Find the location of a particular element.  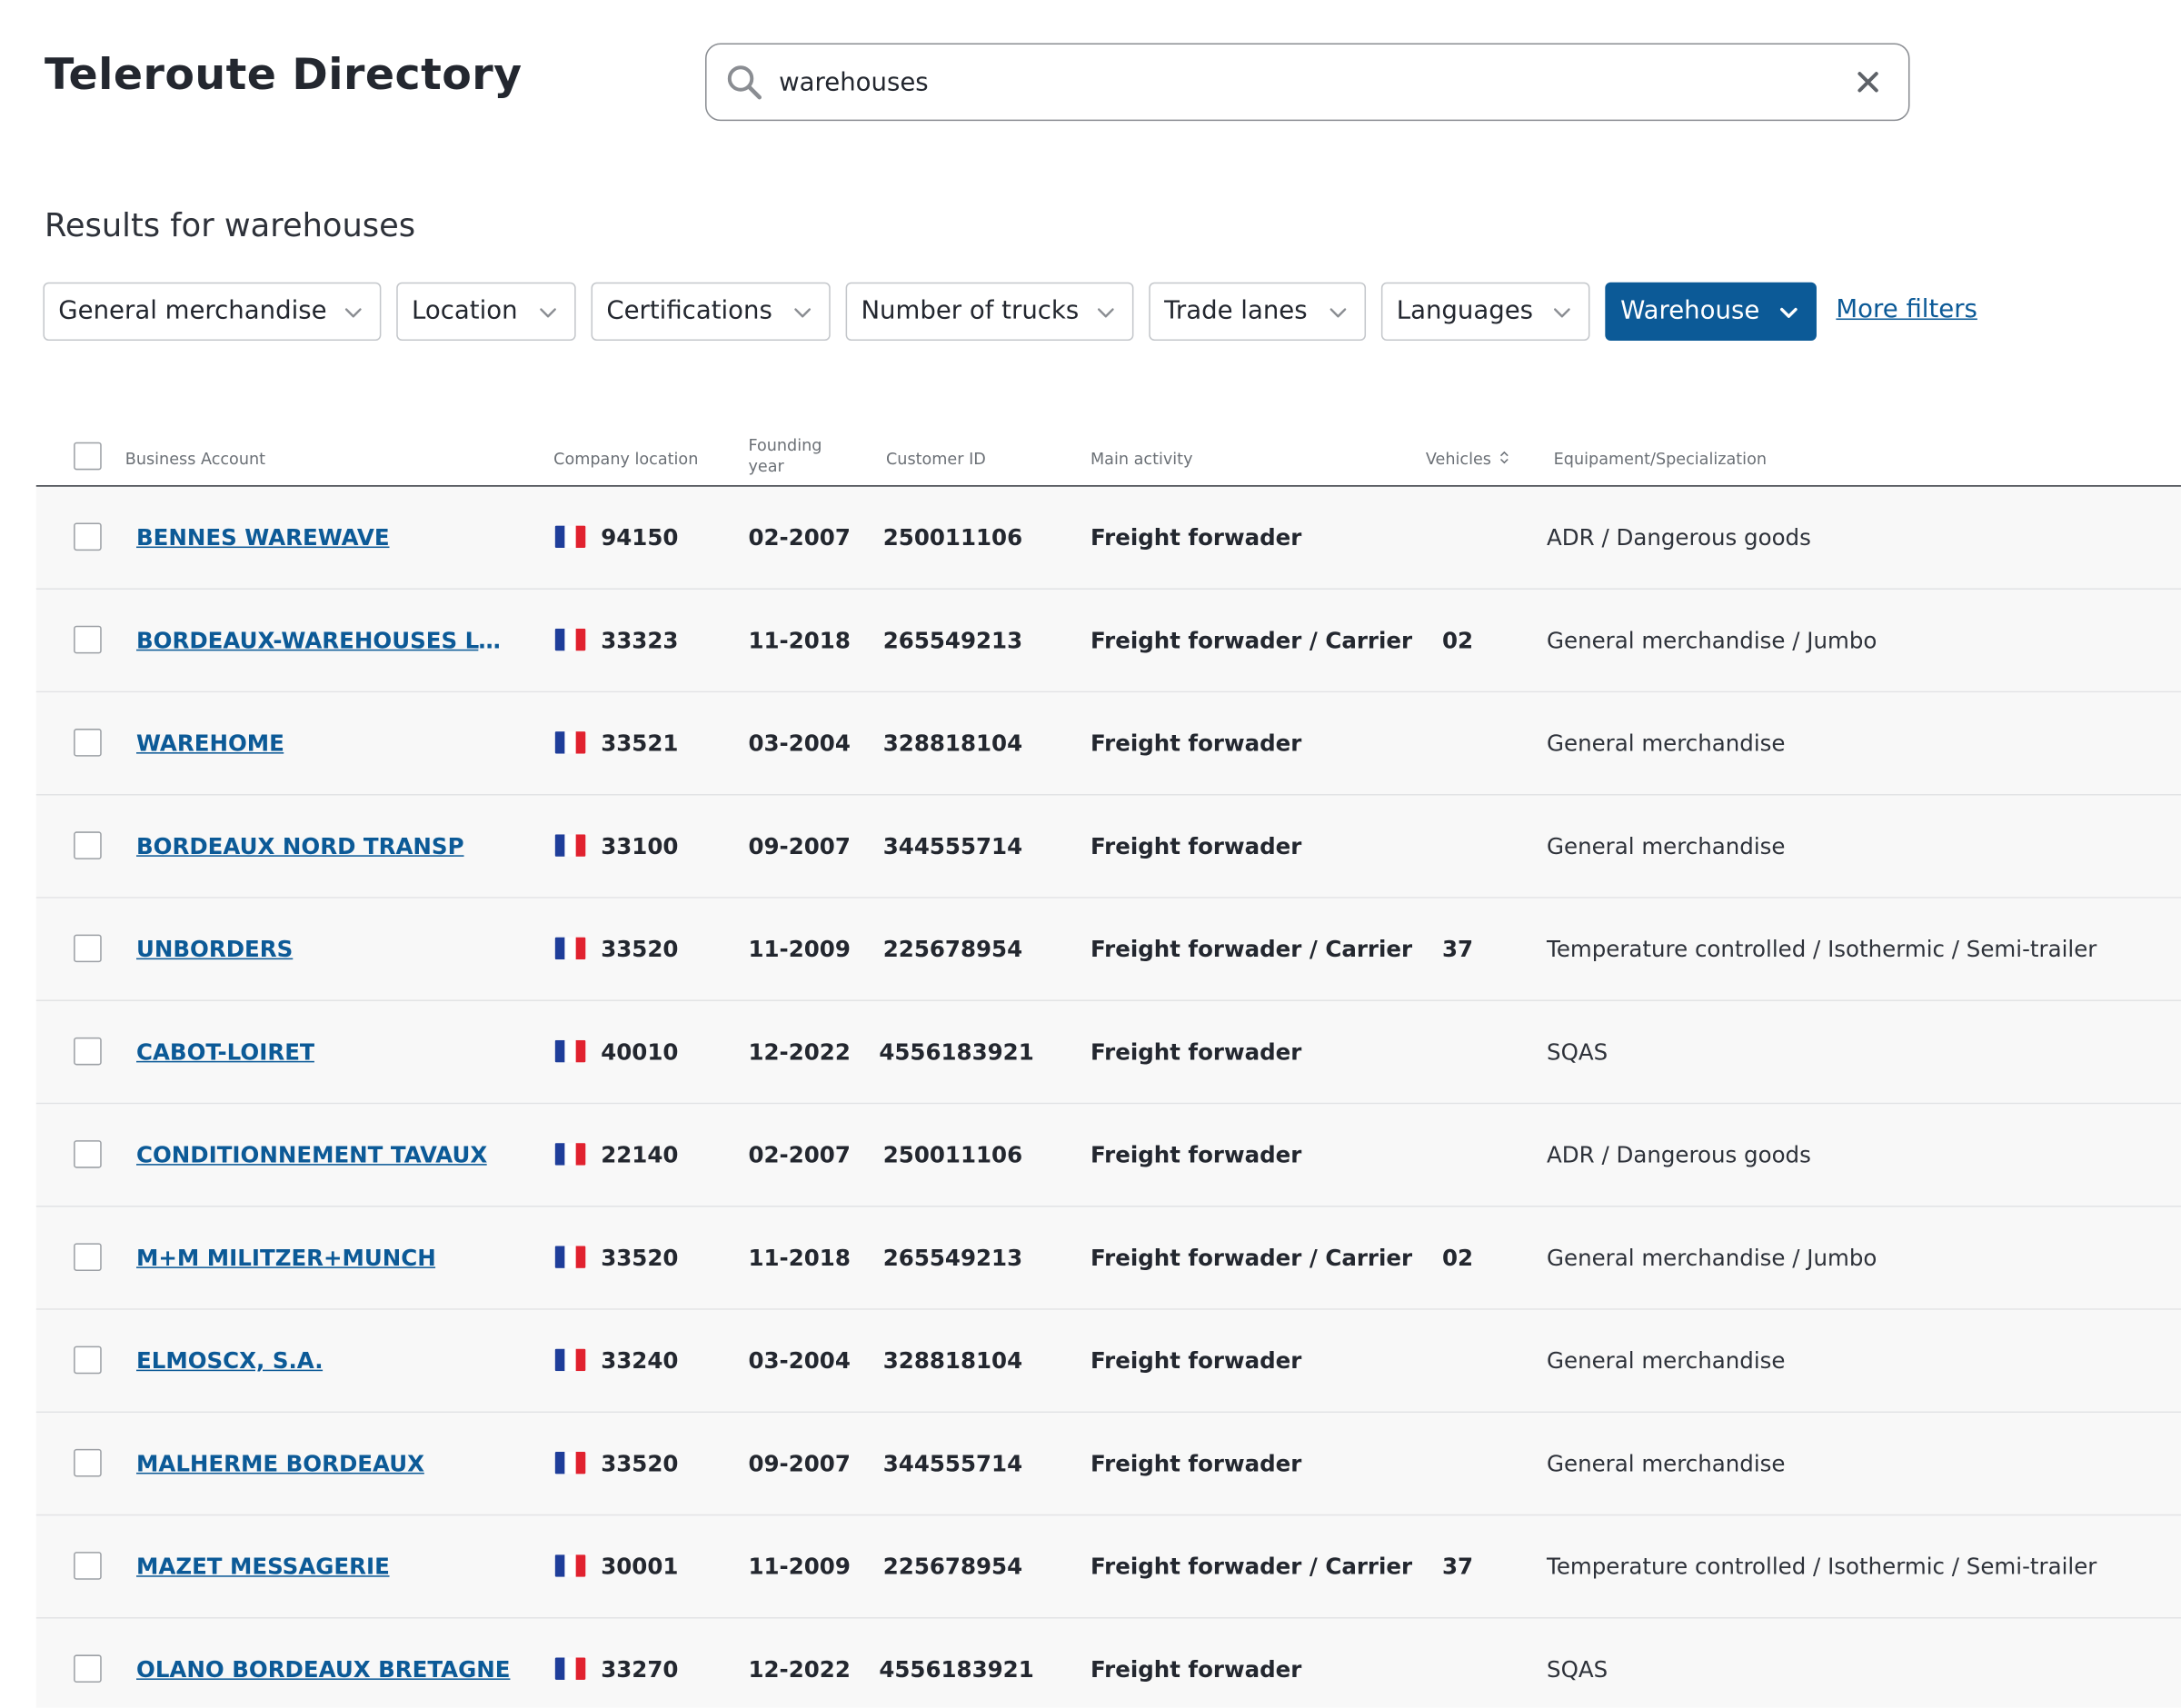

specialization: ADR / Dangerous goods is located at coordinates (1679, 537).